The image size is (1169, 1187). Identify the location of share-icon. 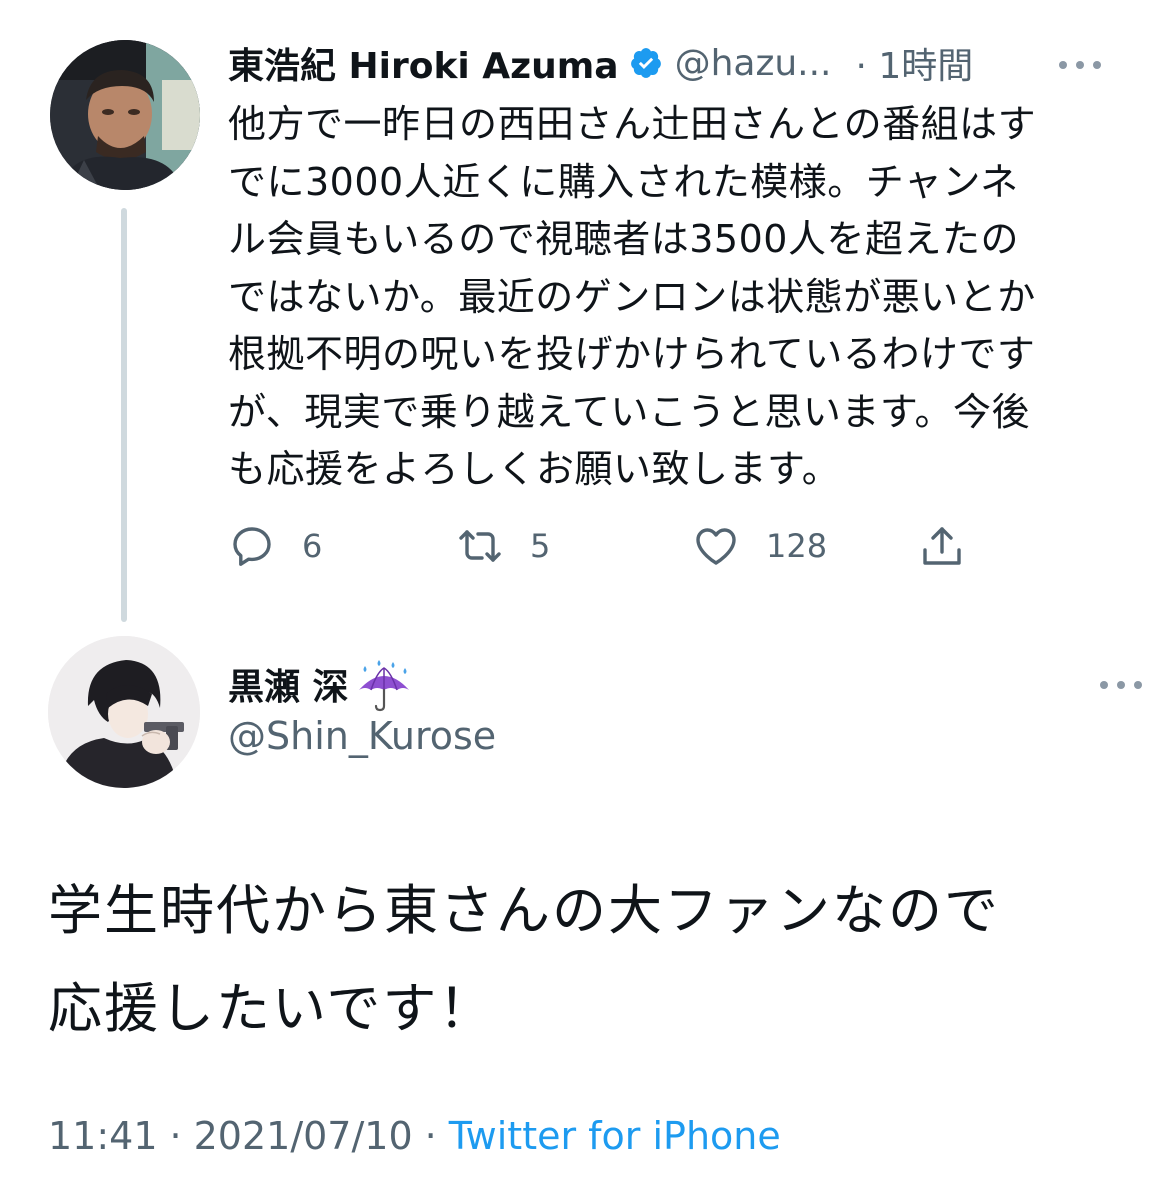
(942, 546).